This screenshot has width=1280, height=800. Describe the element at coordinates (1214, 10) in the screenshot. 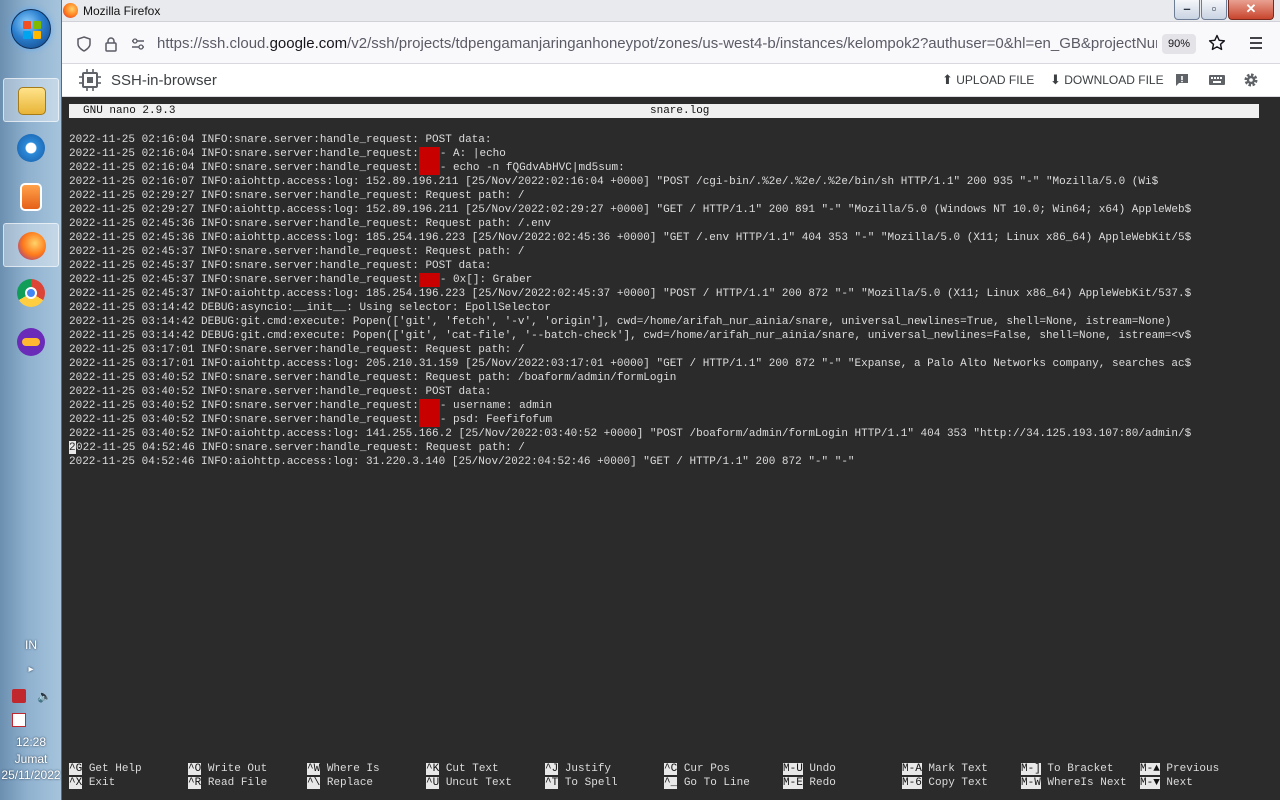

I see `maximize-button: ▫` at that location.